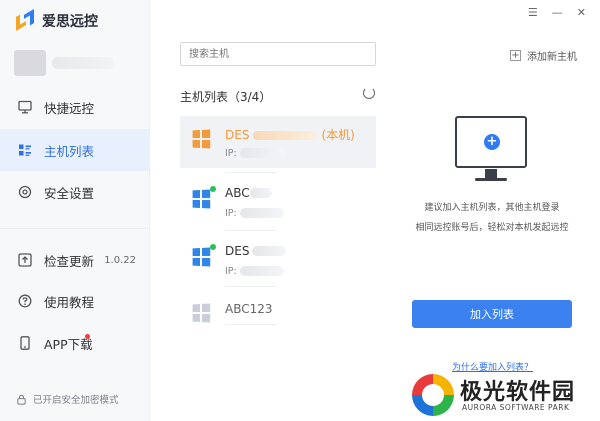  What do you see at coordinates (278, 200) in the screenshot?
I see `host-item: ABC IP:` at bounding box center [278, 200].